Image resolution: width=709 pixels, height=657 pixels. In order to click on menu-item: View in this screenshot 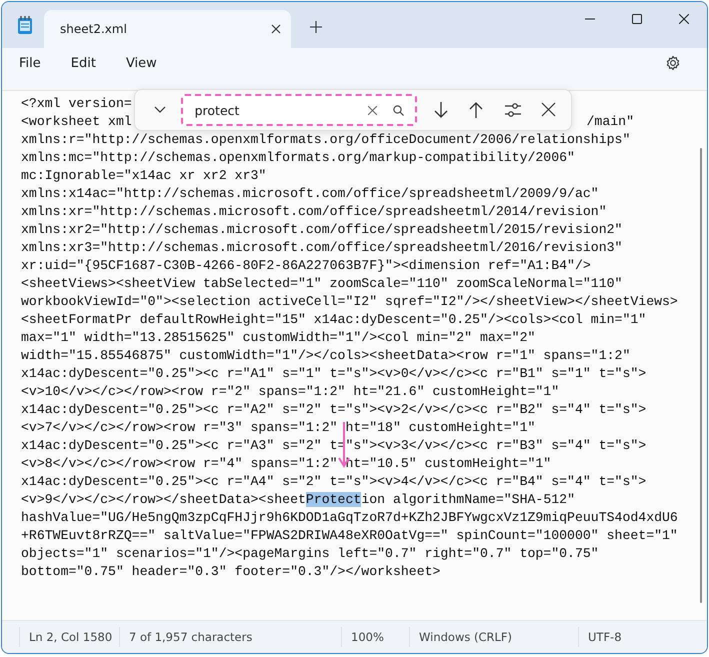, I will do `click(141, 63)`.